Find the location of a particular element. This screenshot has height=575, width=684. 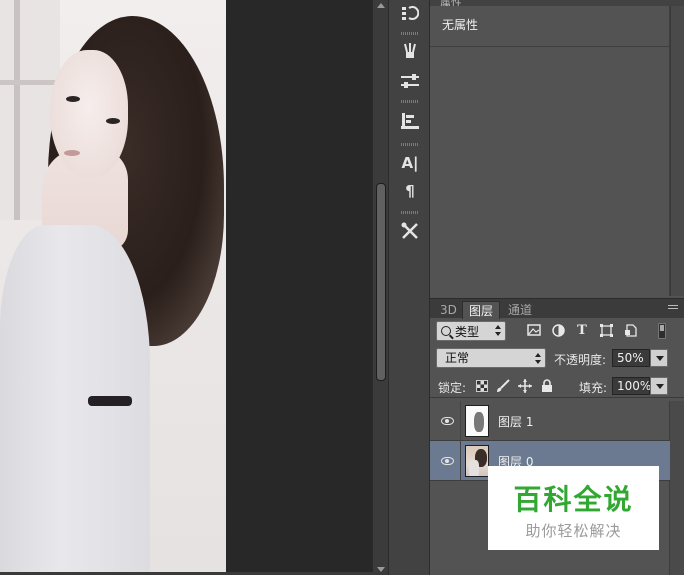

layers-scrollbar is located at coordinates (677, 488).